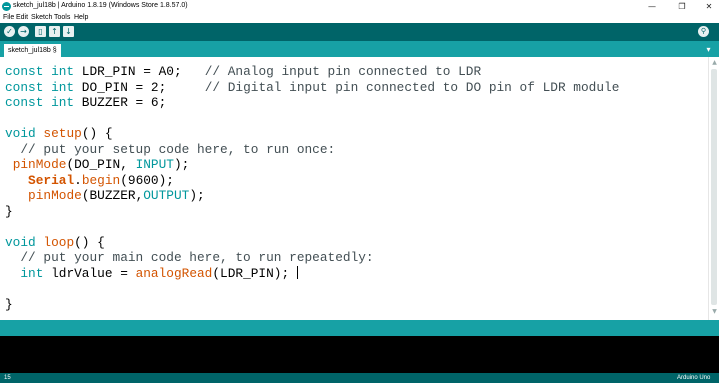 This screenshot has width=719, height=383. I want to click on code-token: // Analog input pin connected to LDR, so click(343, 71).